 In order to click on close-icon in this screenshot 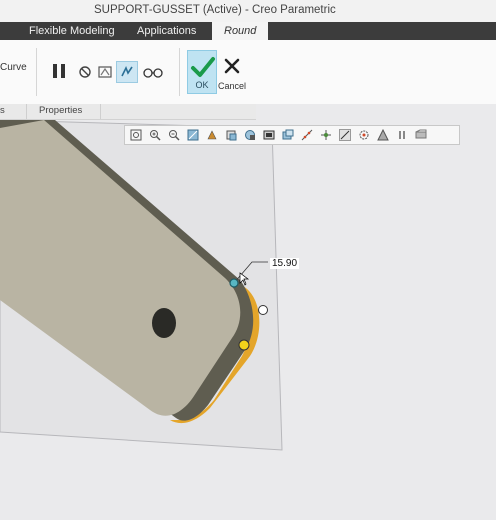, I will do `click(232, 66)`.